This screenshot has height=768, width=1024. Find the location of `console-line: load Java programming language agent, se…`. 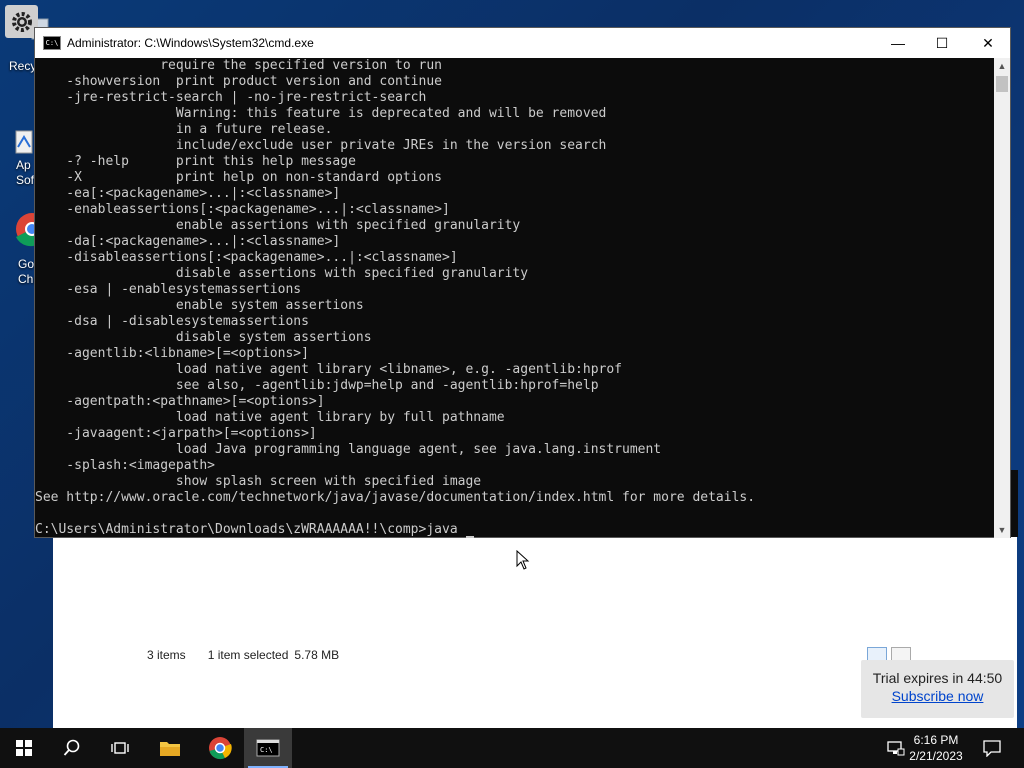

console-line: load Java programming language agent, se… is located at coordinates (348, 449).